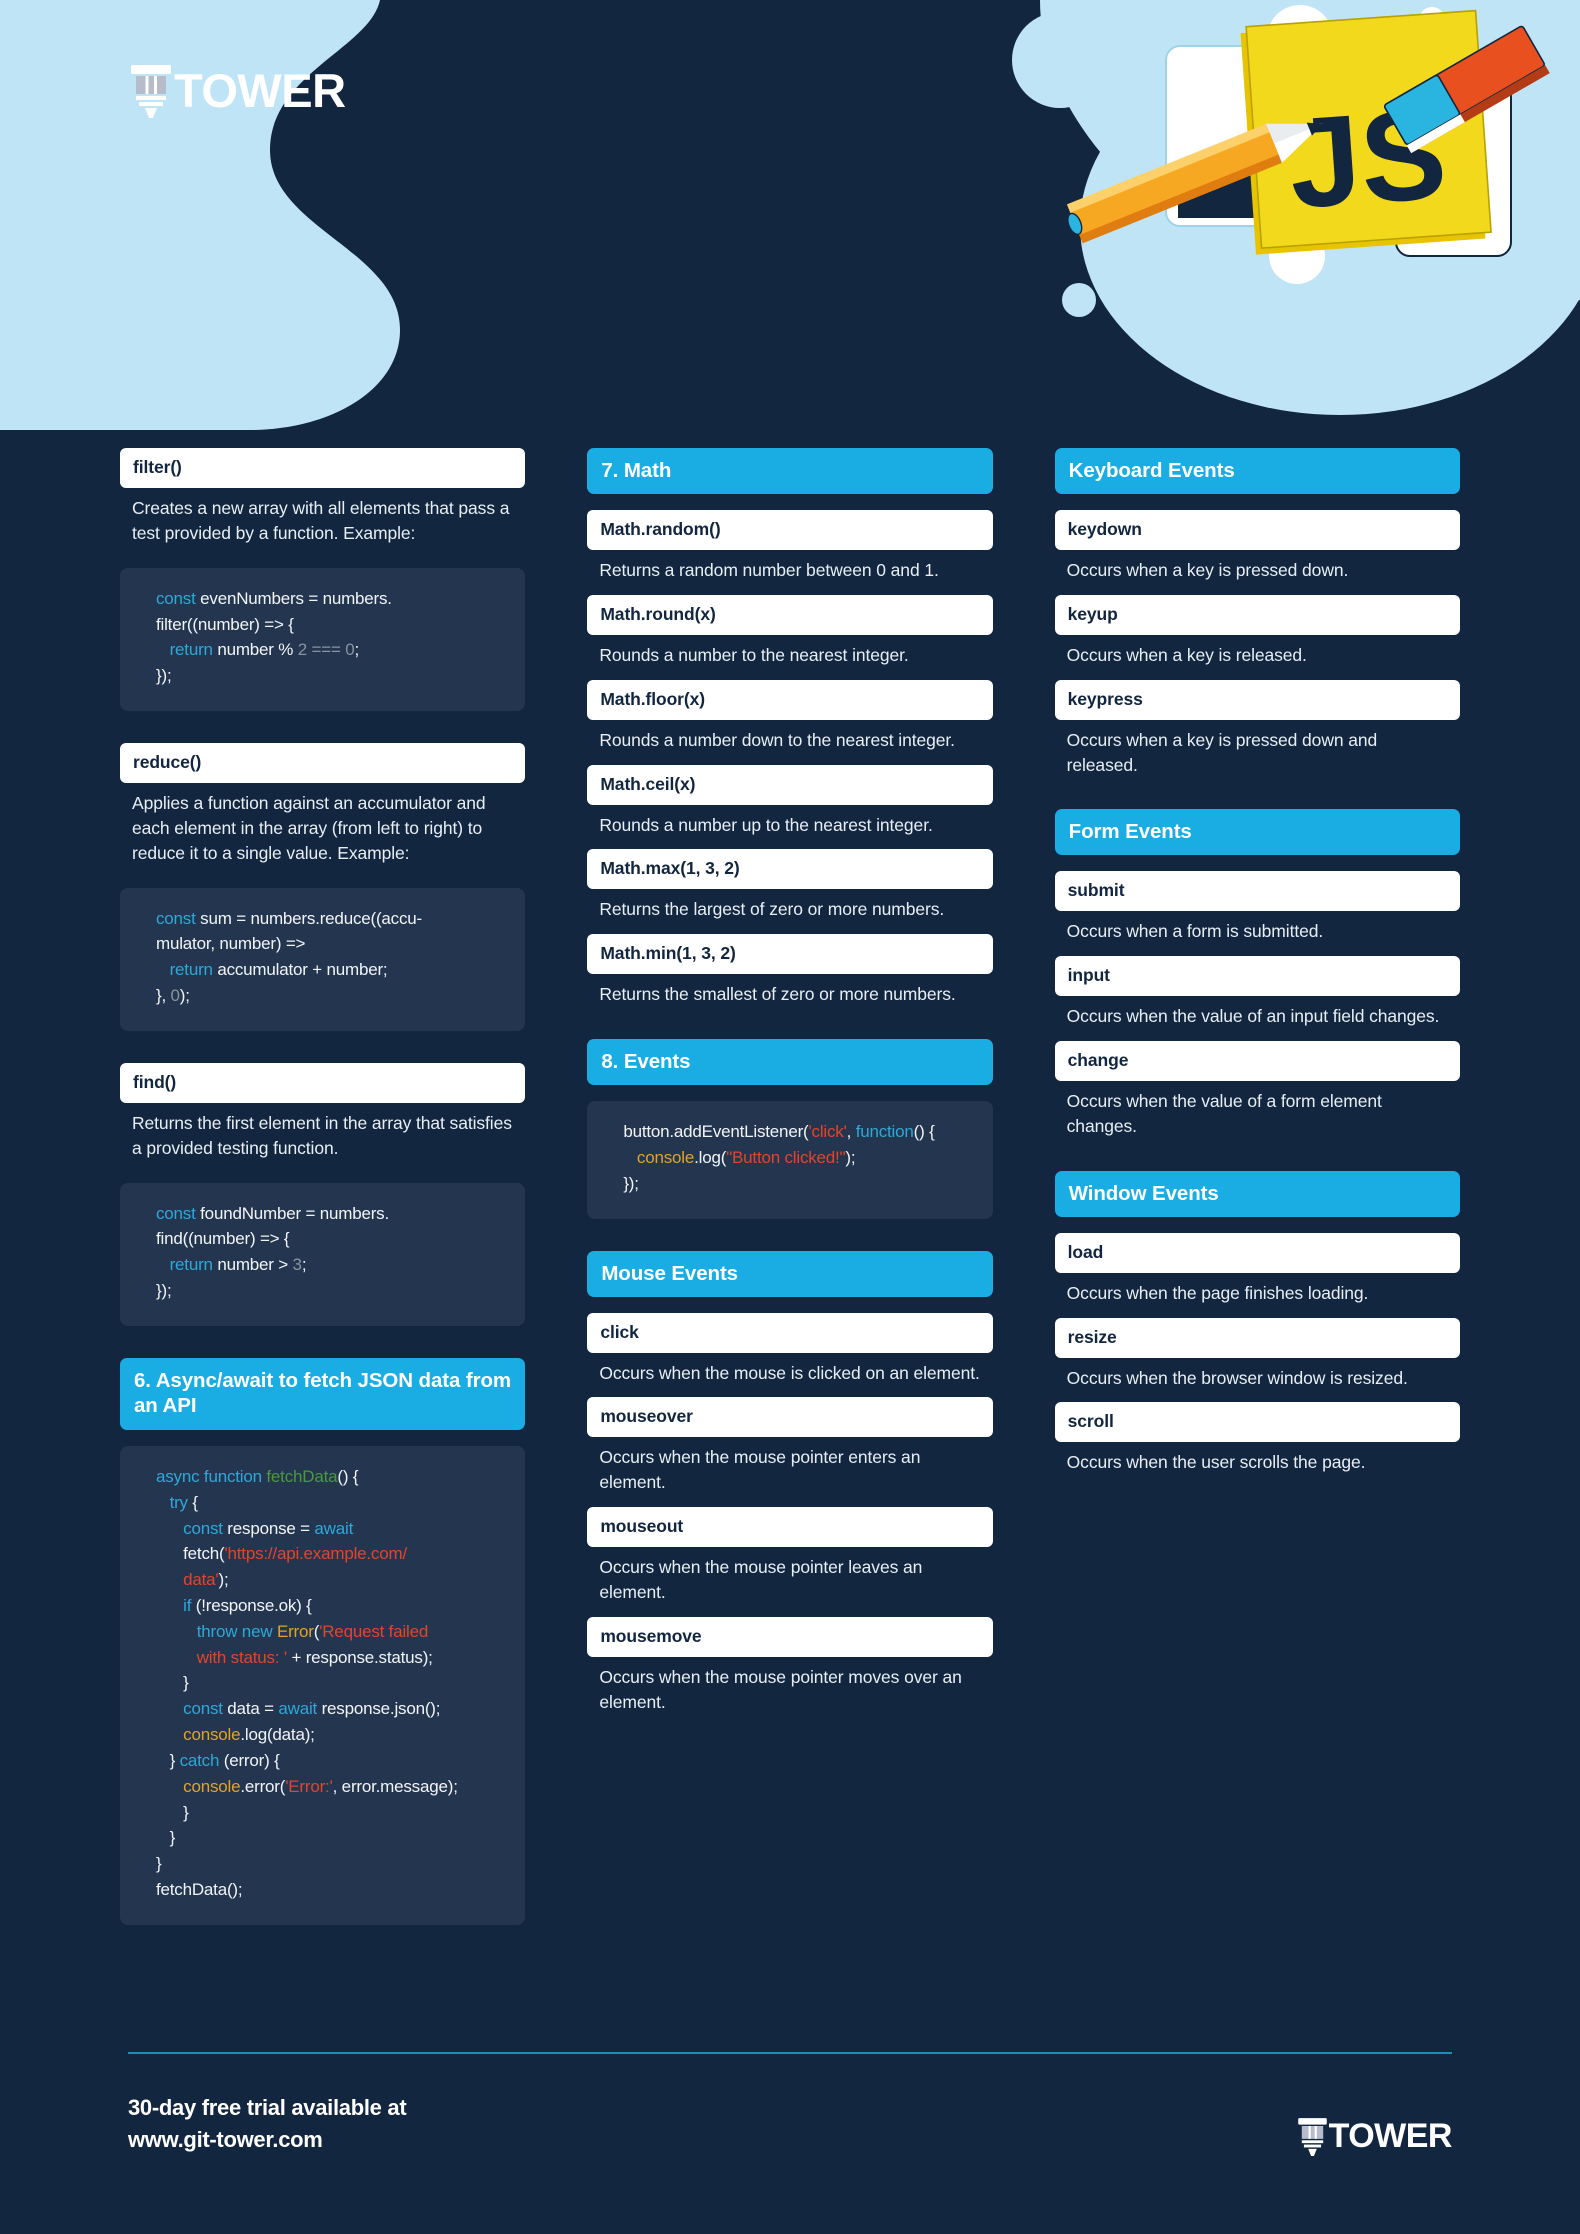  What do you see at coordinates (323, 763) in the screenshot?
I see `term-reduce: reduce()` at bounding box center [323, 763].